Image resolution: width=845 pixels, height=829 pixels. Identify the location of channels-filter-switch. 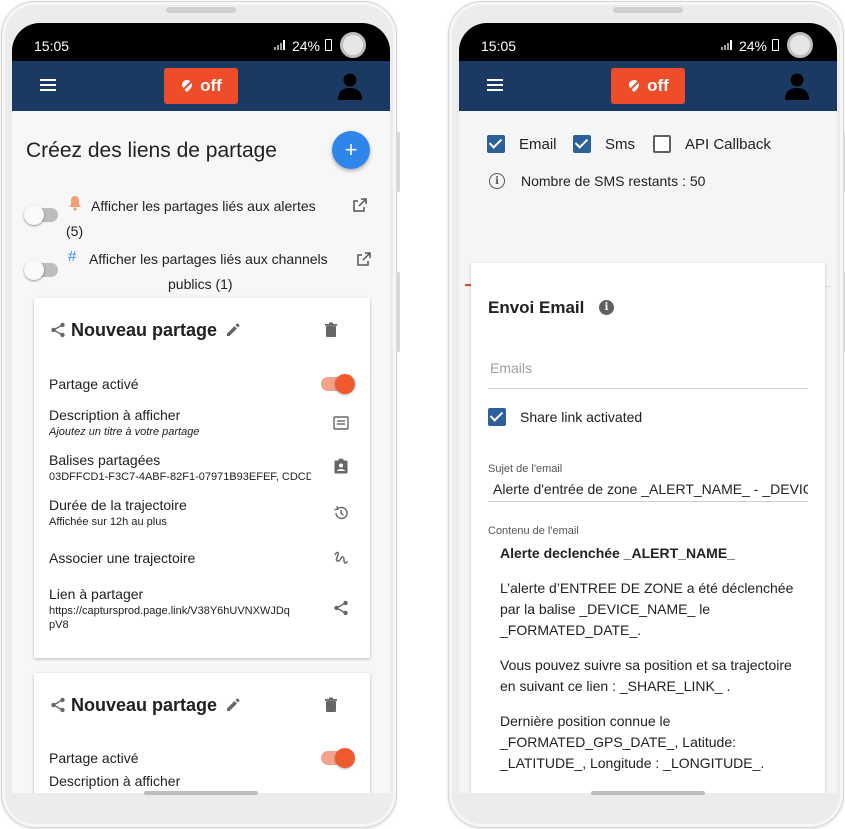
(41, 270).